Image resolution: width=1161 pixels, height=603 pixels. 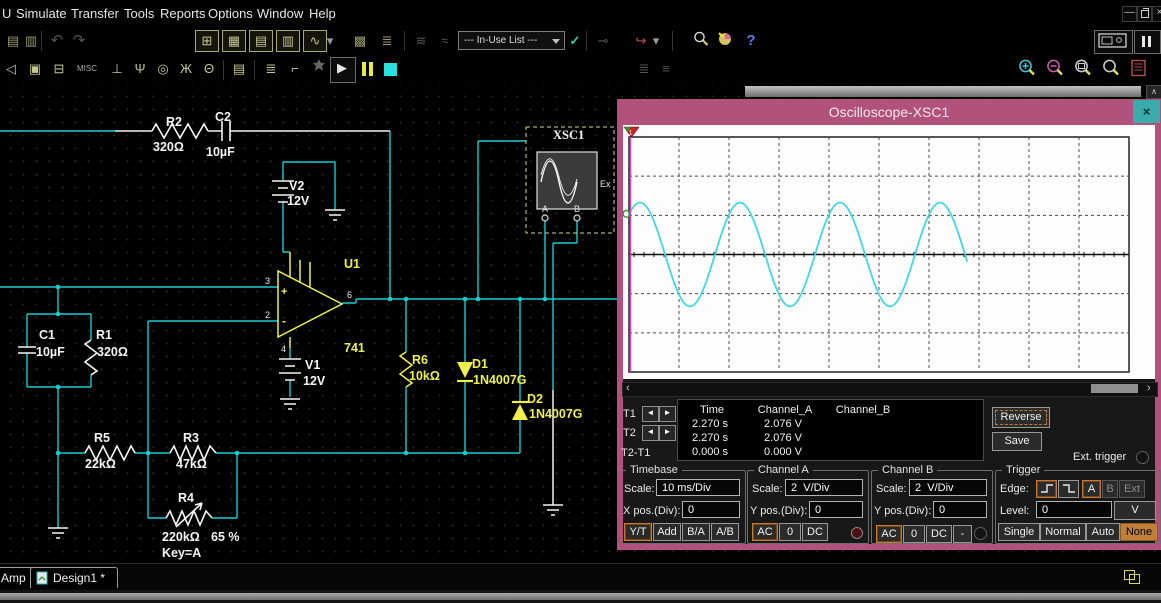 What do you see at coordinates (290, 404) in the screenshot?
I see `ground-v1` at bounding box center [290, 404].